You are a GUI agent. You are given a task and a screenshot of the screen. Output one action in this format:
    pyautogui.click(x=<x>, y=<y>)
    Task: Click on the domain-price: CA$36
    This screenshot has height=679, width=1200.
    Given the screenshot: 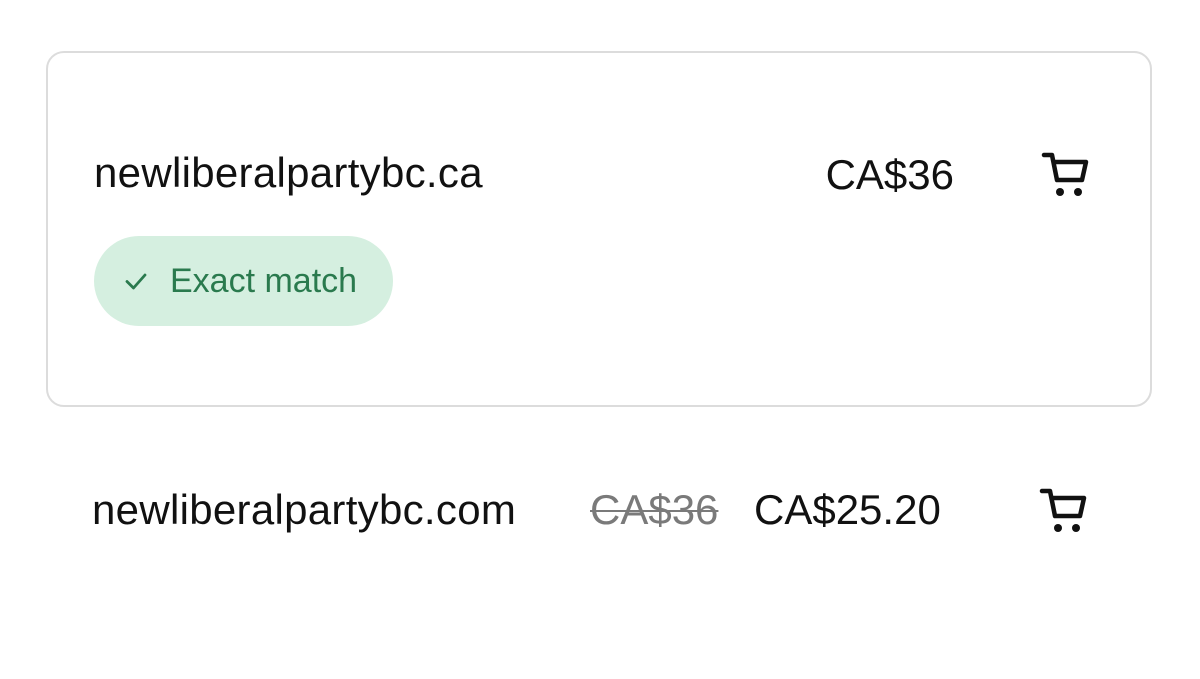 What is the action you would take?
    pyautogui.click(x=889, y=174)
    